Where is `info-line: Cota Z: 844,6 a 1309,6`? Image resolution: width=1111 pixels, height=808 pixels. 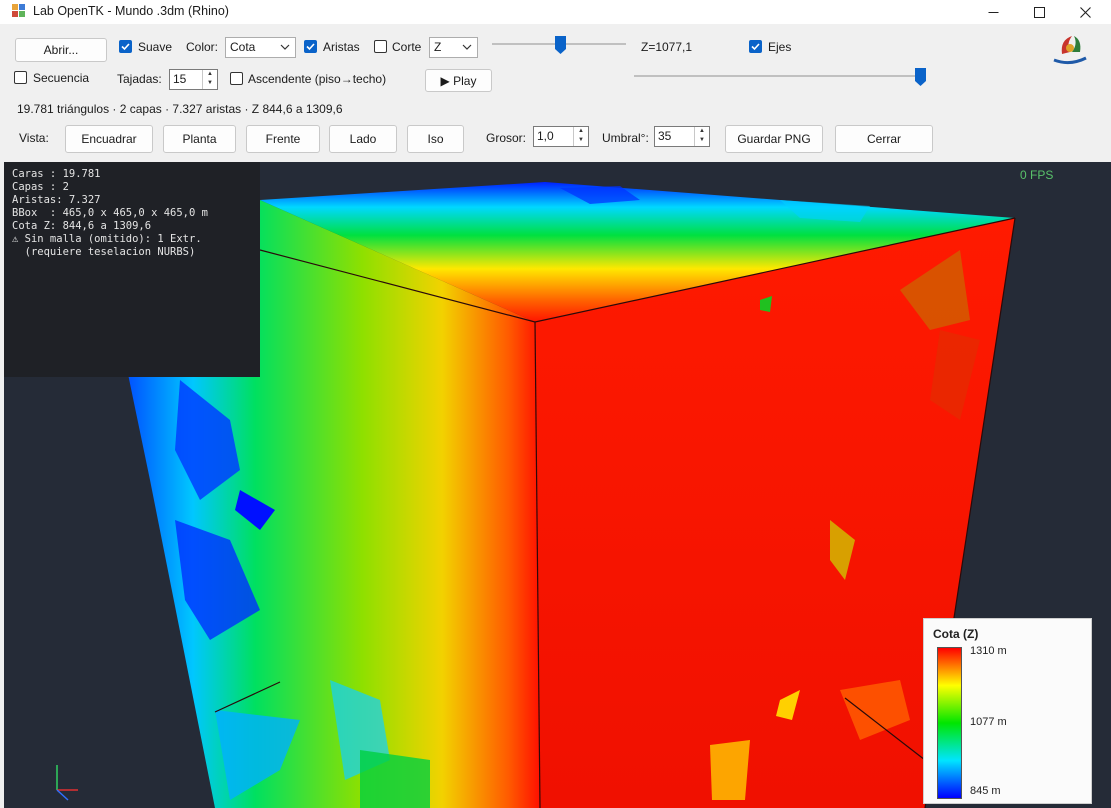 info-line: Cota Z: 844,6 a 1309,6 is located at coordinates (82, 226).